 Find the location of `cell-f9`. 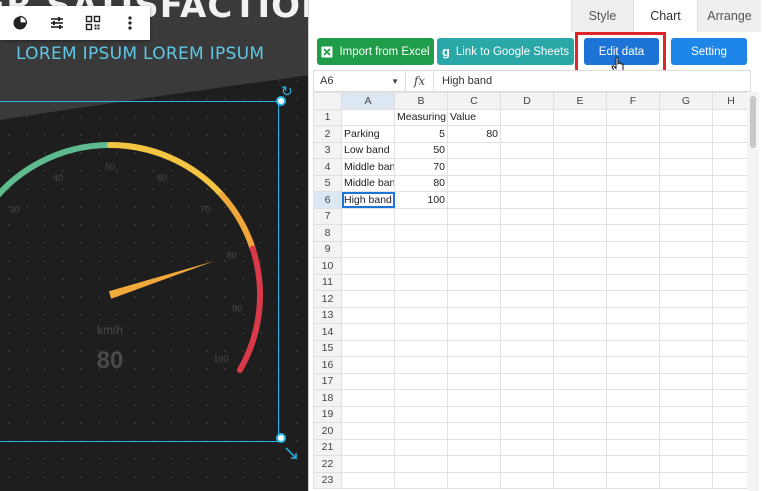

cell-f9 is located at coordinates (633, 249).